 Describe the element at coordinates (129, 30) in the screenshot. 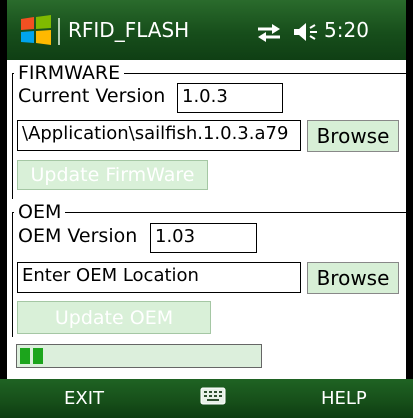

I see `app-title: RFID_FLASH` at that location.